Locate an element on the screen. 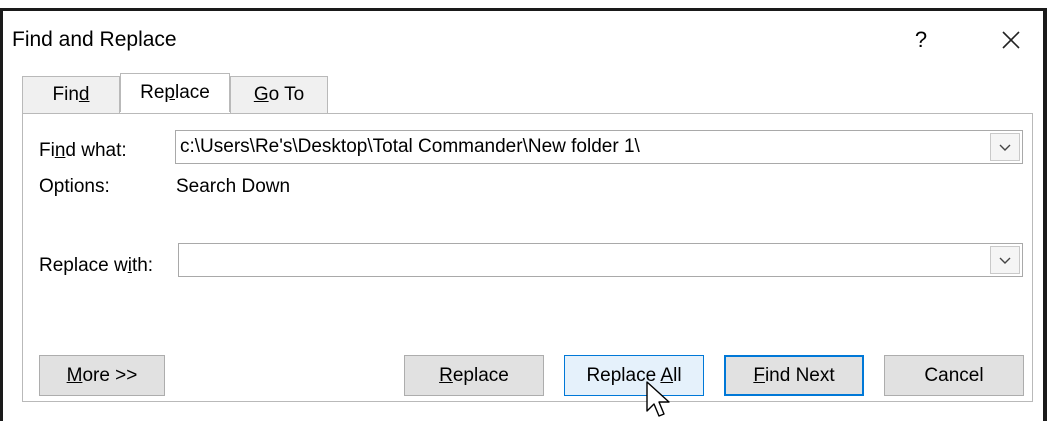  replace-button-label: Replace is located at coordinates (474, 375).